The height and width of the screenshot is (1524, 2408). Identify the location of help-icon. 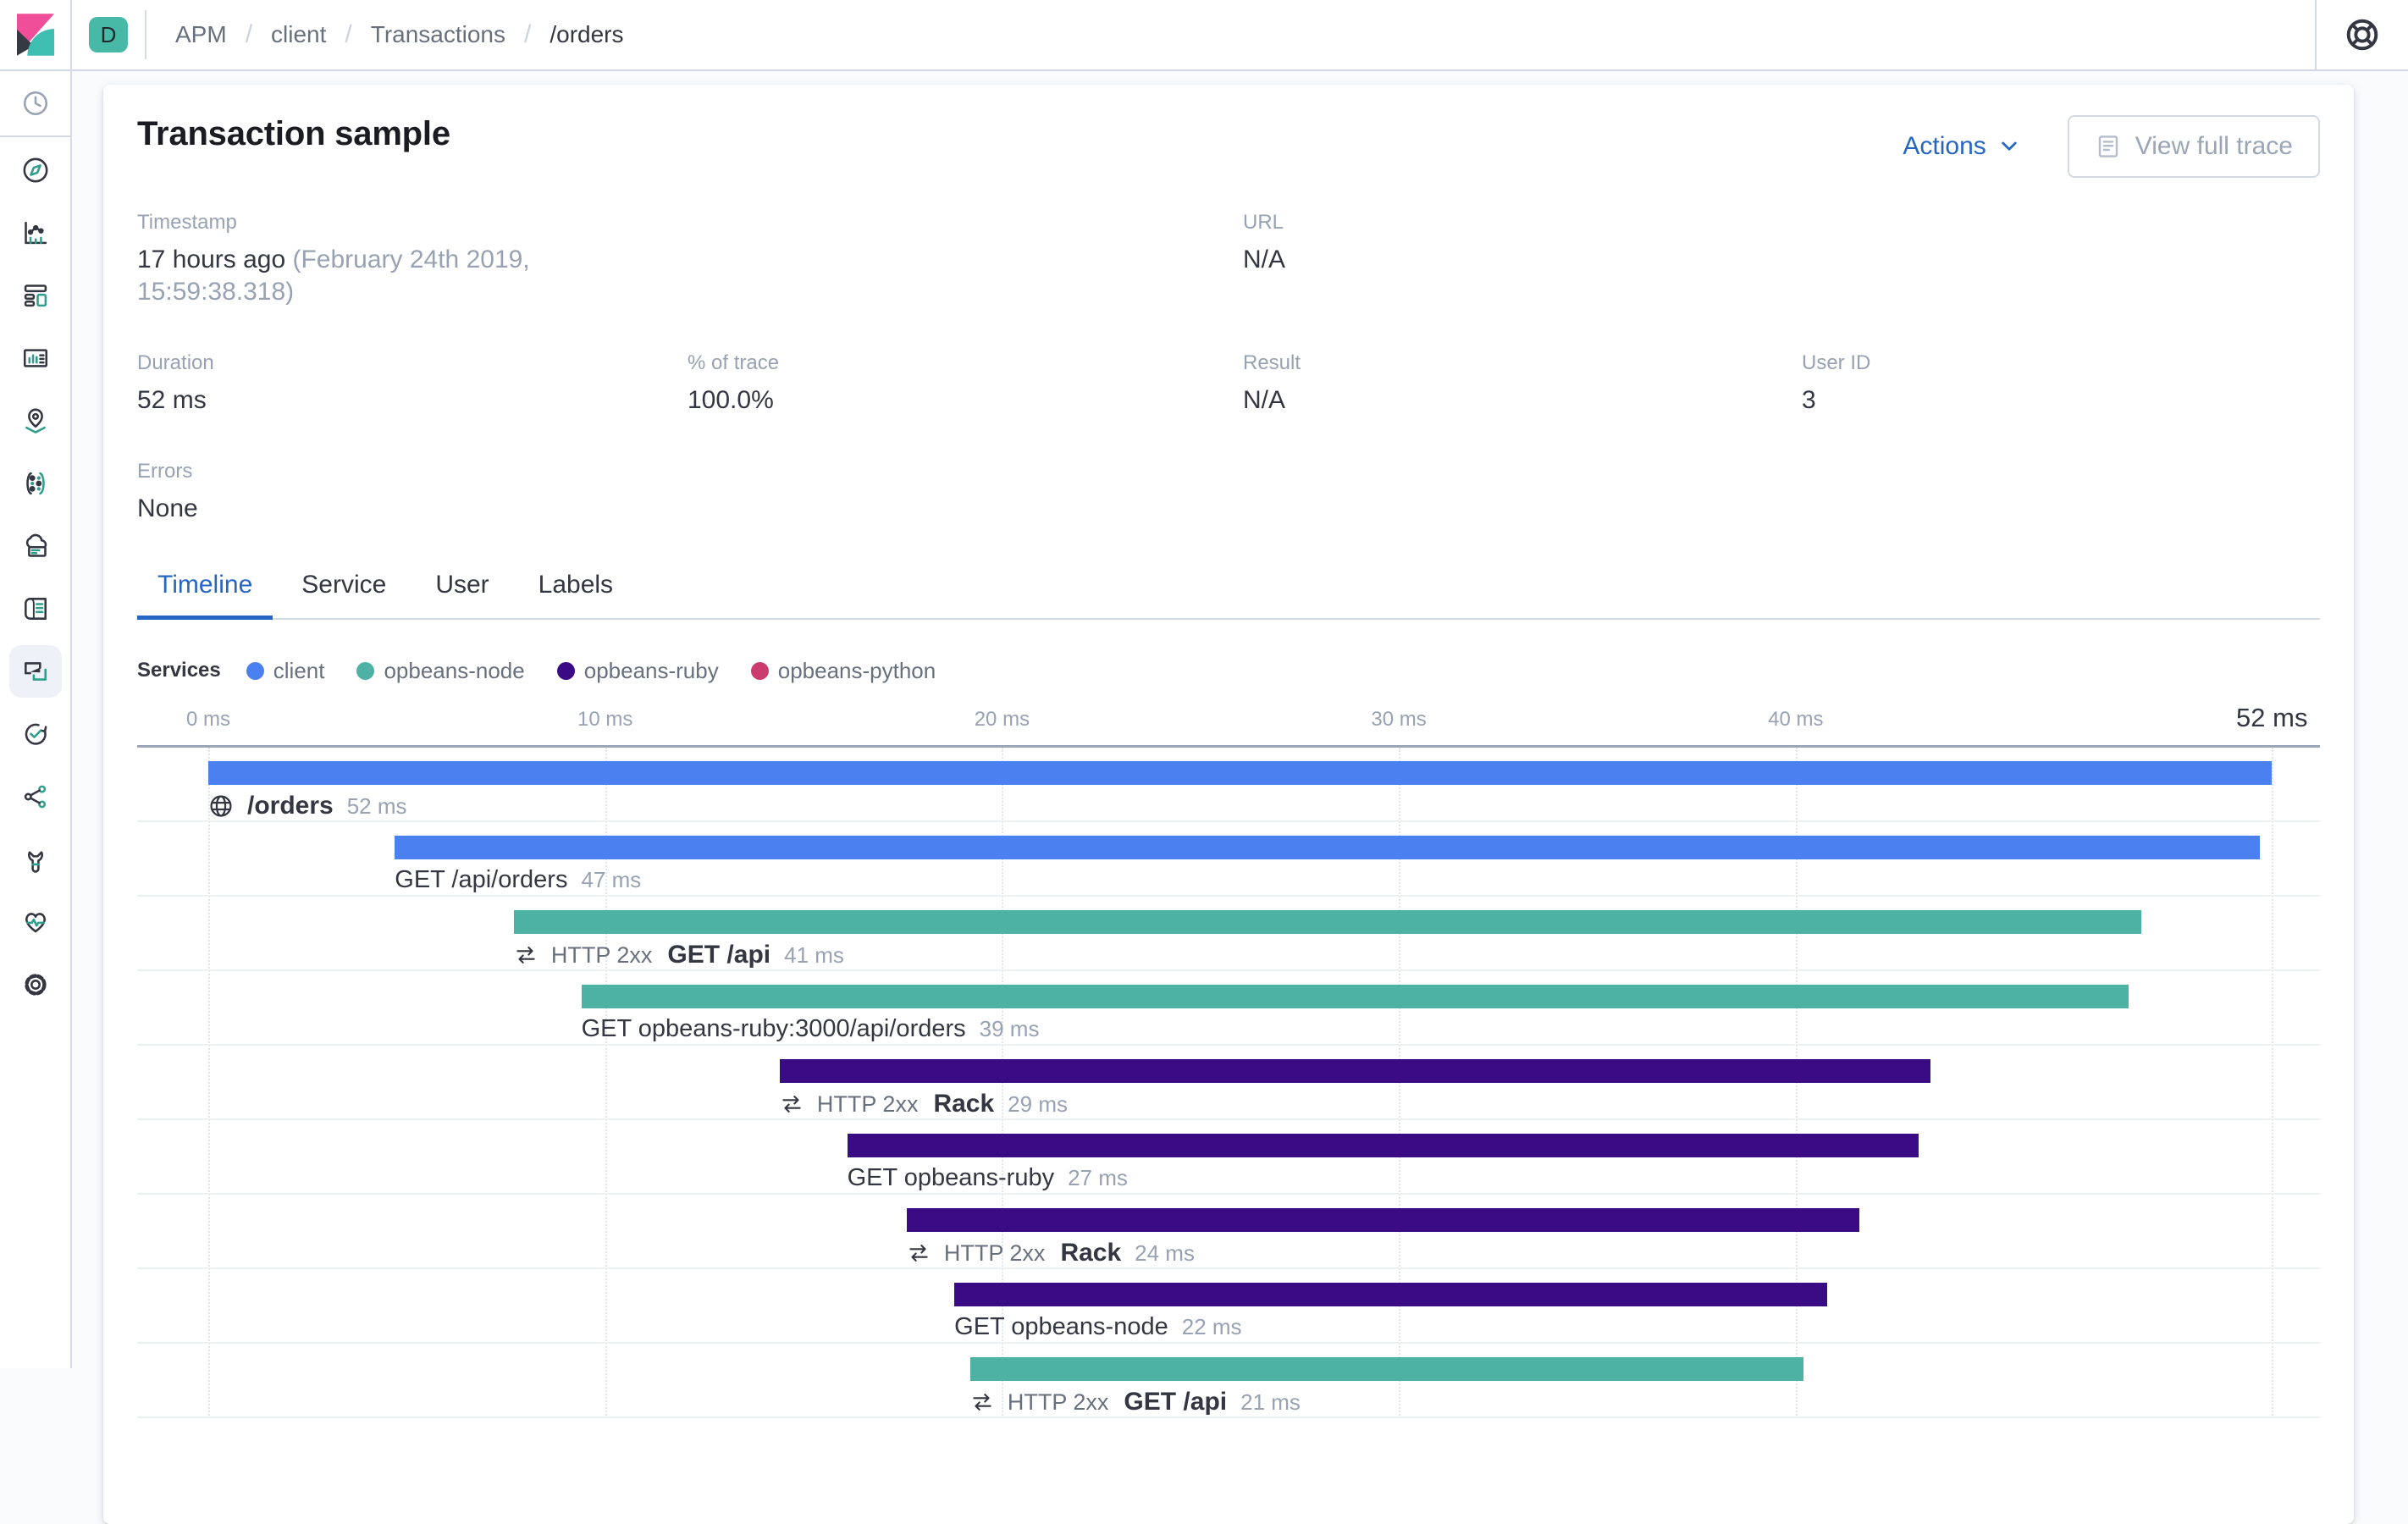
(2362, 34).